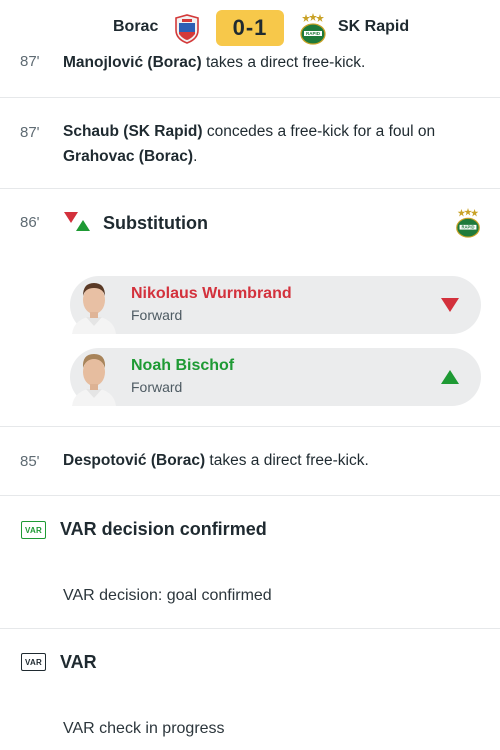 This screenshot has height=750, width=500. What do you see at coordinates (195, 156) in the screenshot?
I see `event-punctuation: .` at bounding box center [195, 156].